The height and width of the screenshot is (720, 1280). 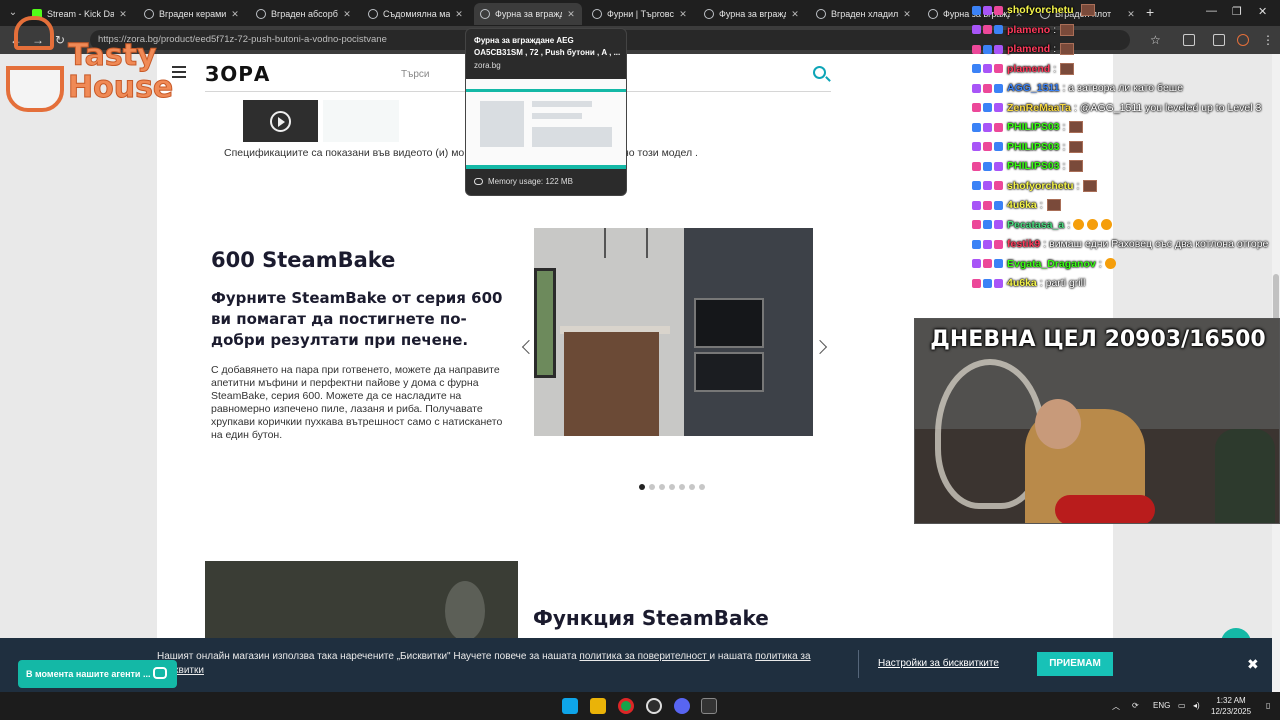 What do you see at coordinates (1022, 205) in the screenshot?
I see `chat-username: 4u6ka` at bounding box center [1022, 205].